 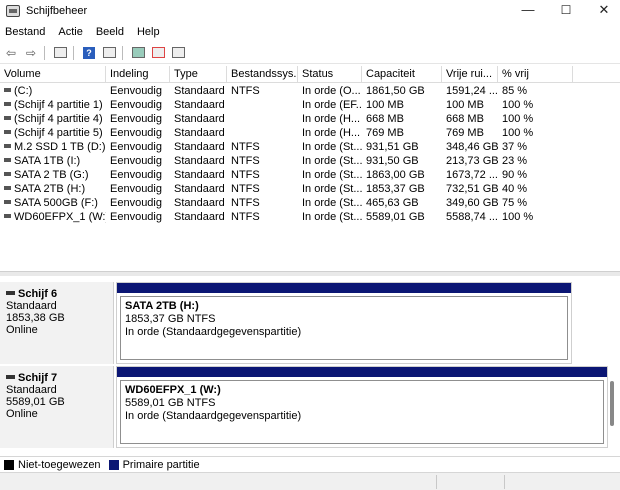 I want to click on cell-volume: SATA 2 TB (G:), so click(x=53, y=175).